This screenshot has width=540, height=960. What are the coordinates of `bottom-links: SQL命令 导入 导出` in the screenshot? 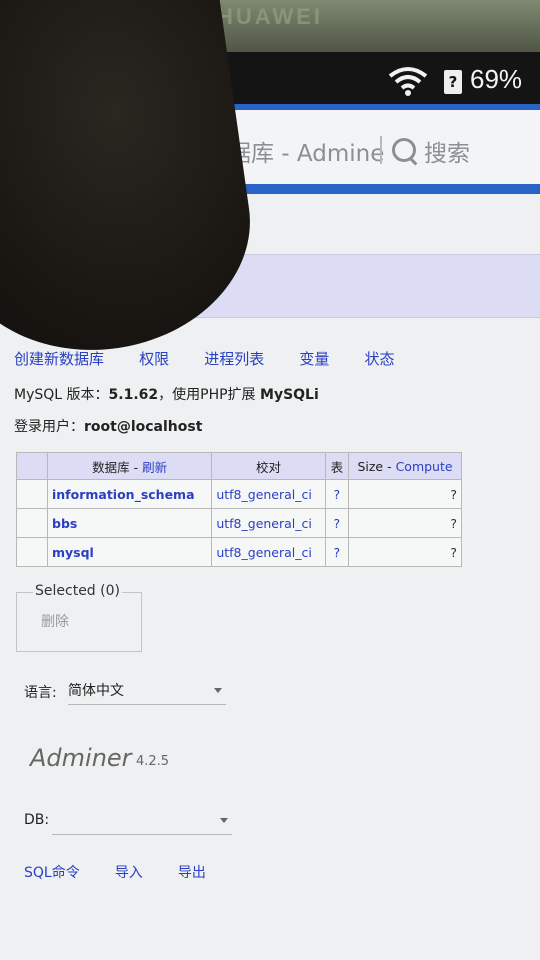 It's located at (130, 872).